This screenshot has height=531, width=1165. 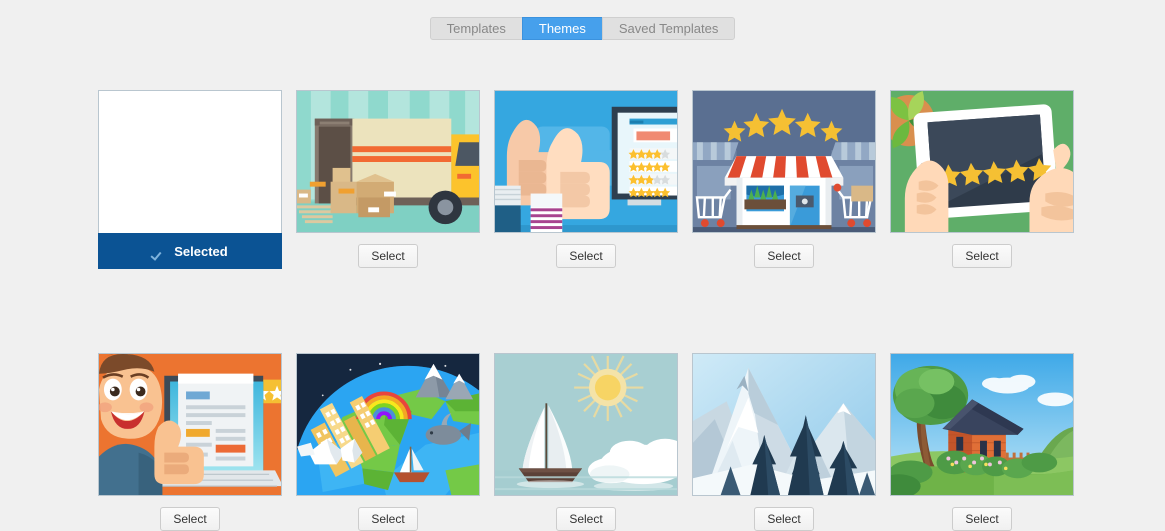 I want to click on blank-theme-art, so click(x=190, y=162).